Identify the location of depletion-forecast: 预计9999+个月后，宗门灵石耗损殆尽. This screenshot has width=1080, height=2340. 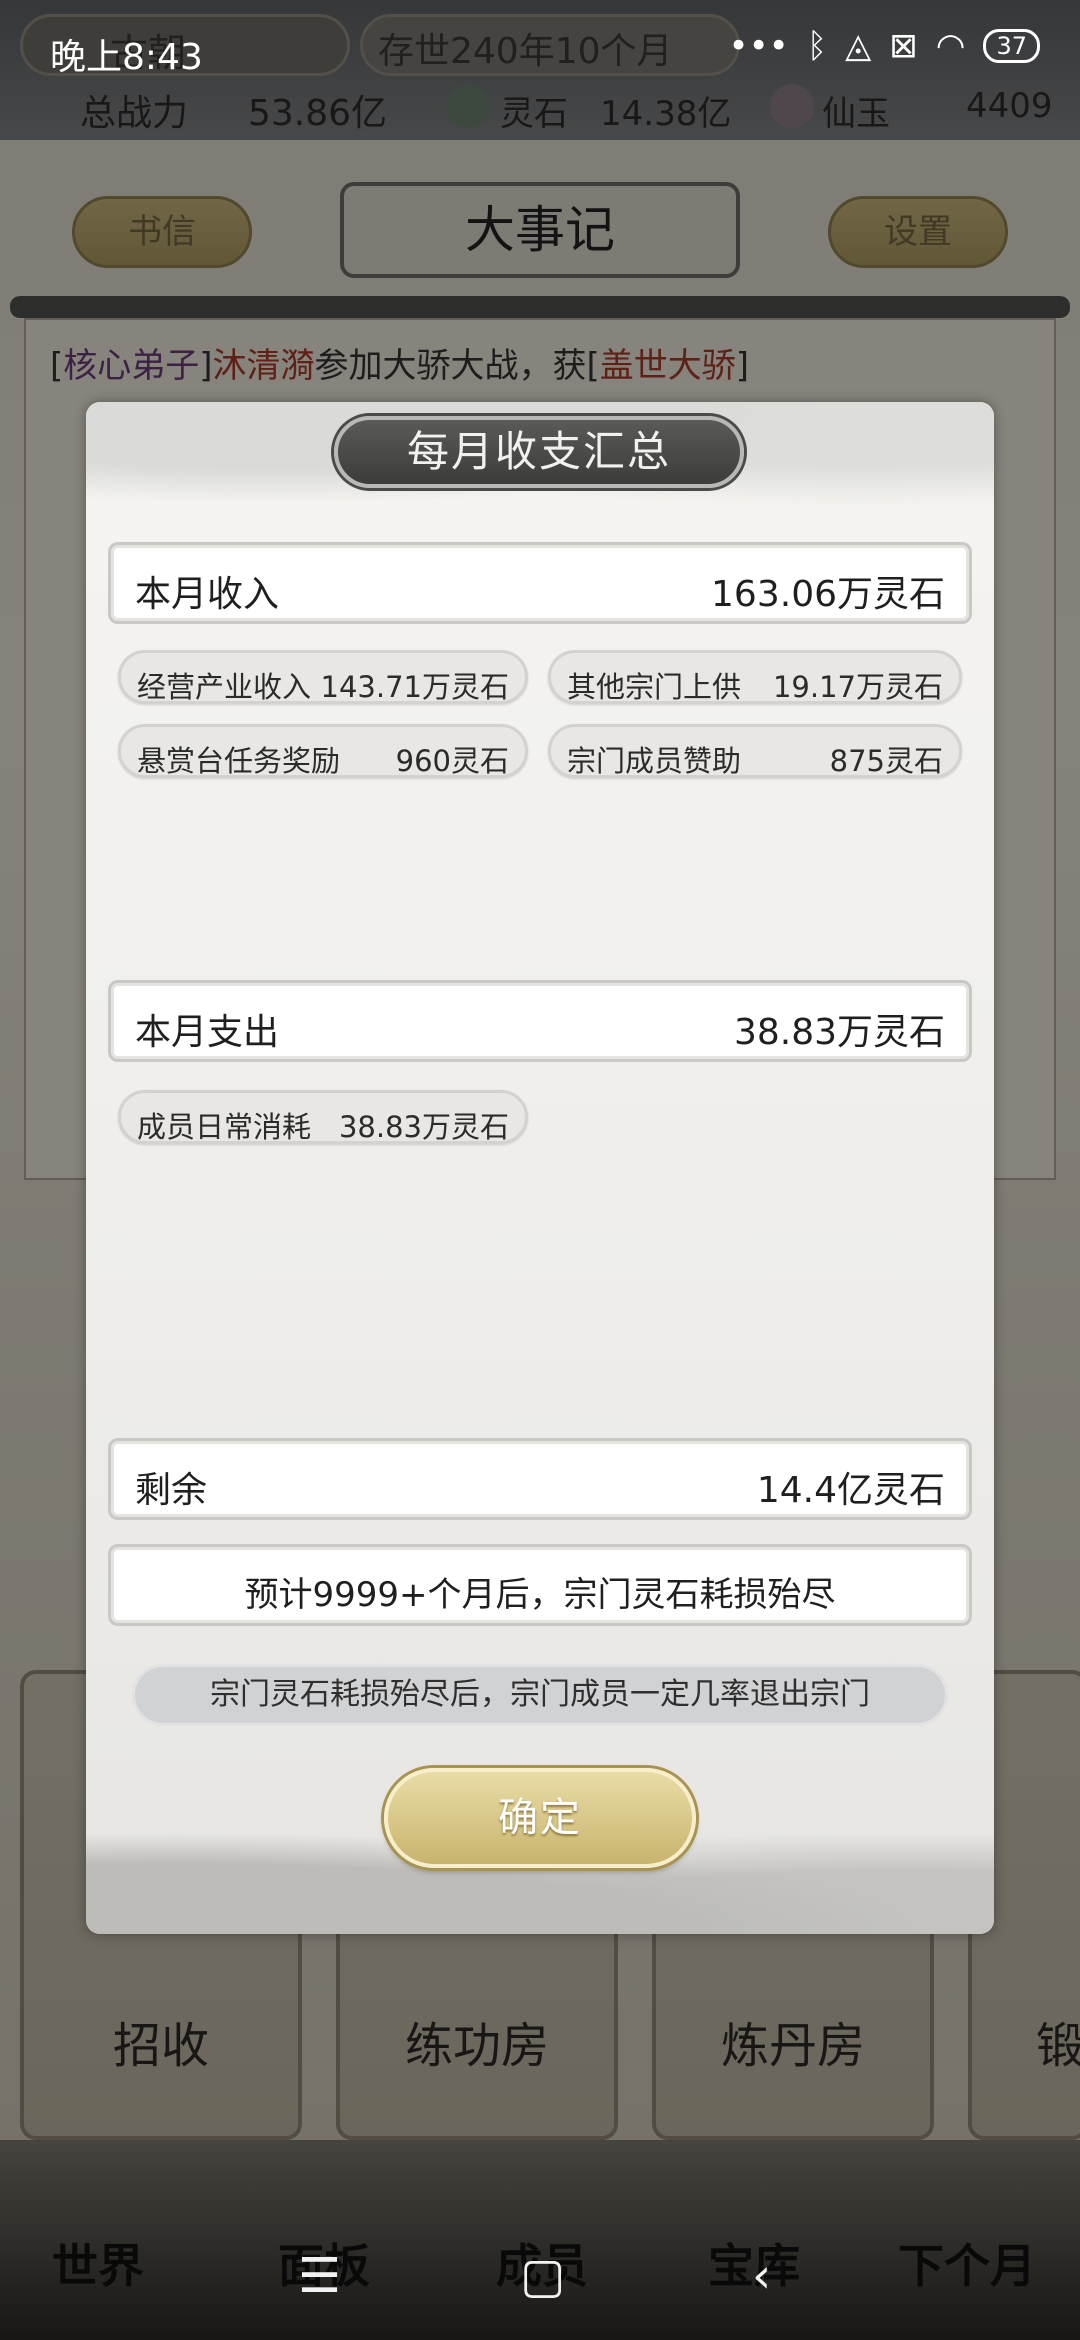
(540, 1585).